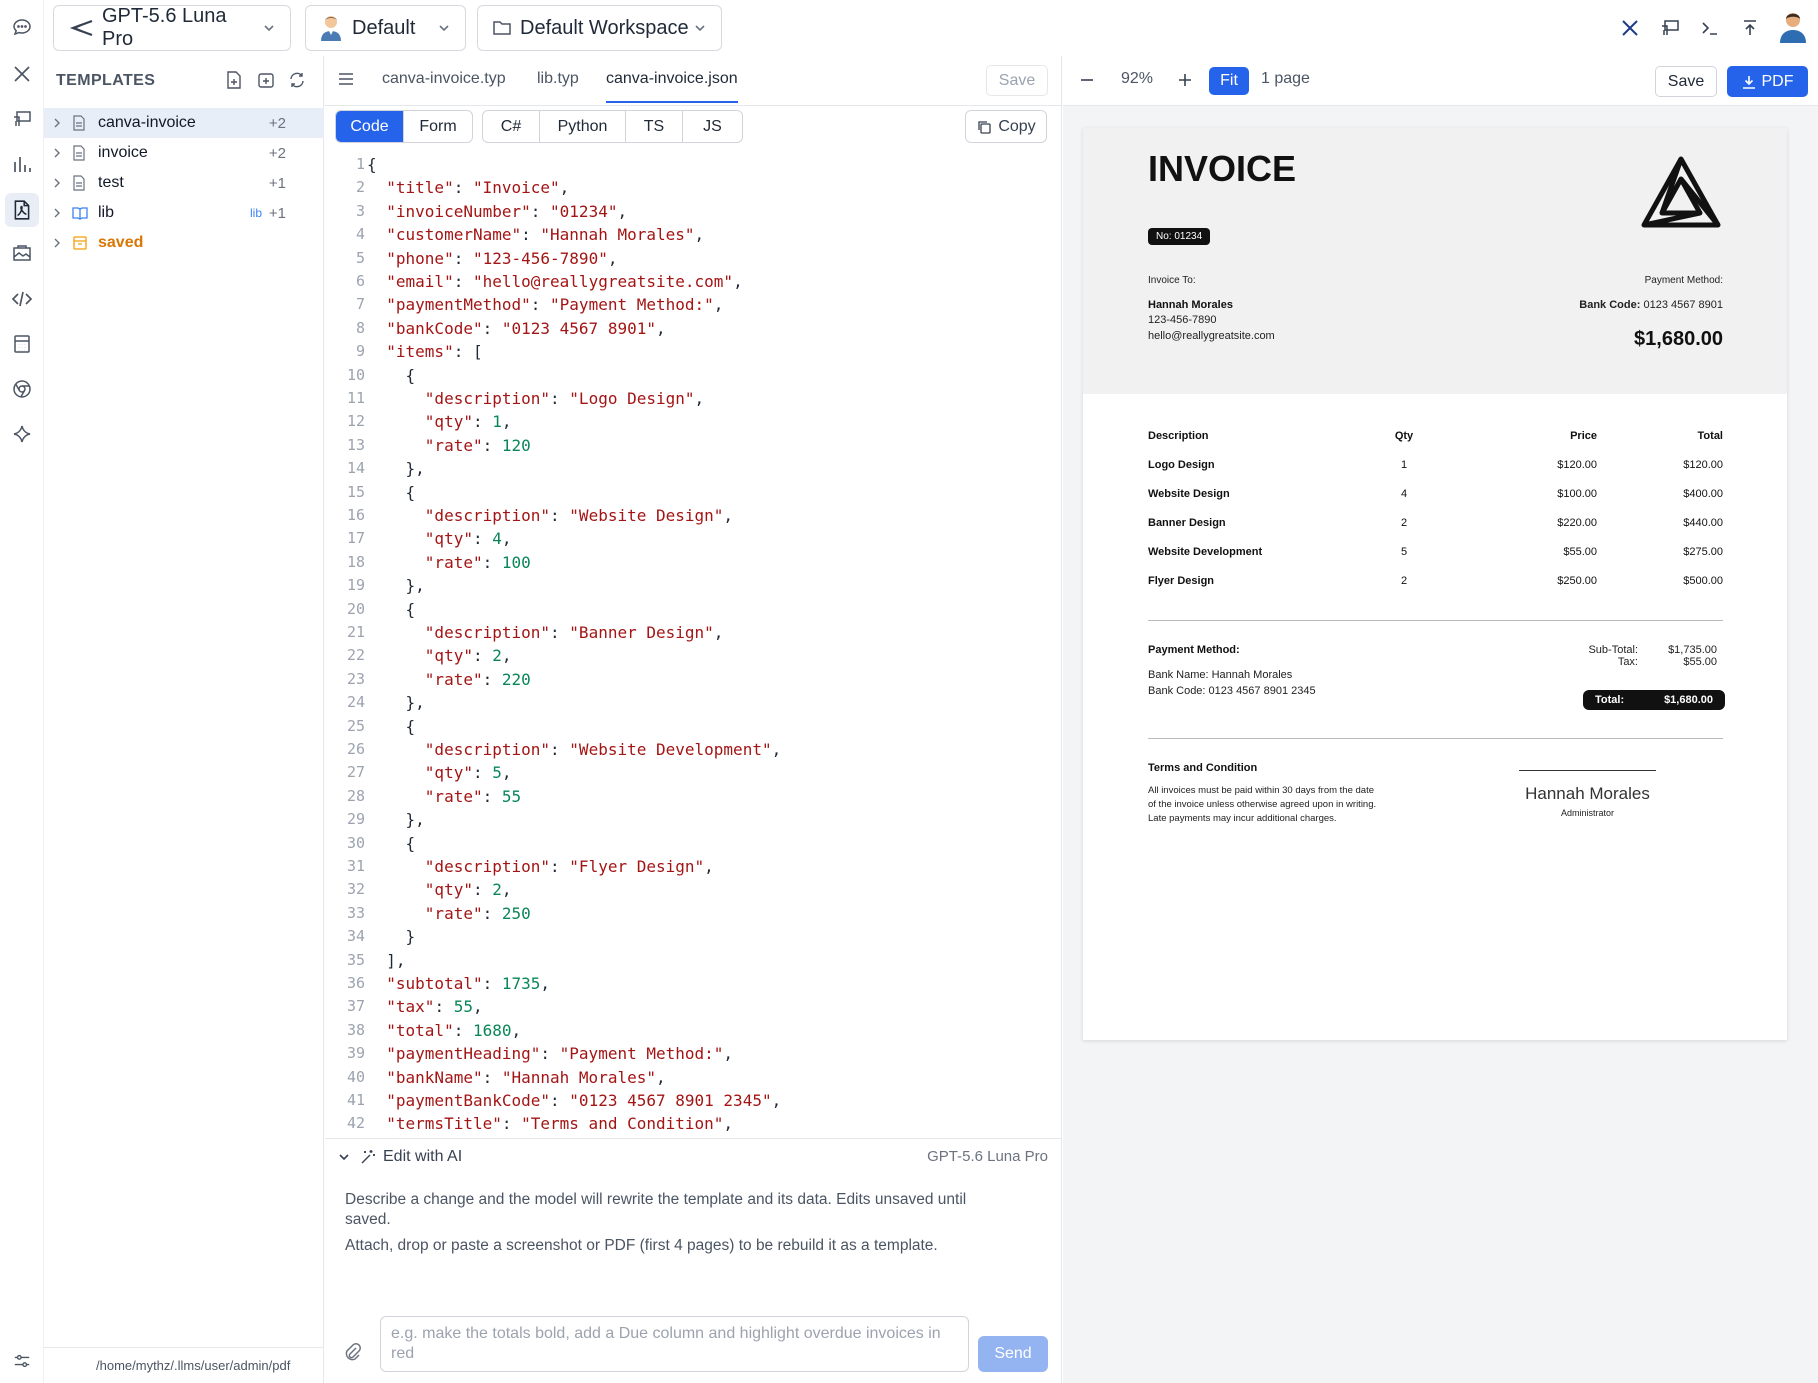 The image size is (1818, 1383). I want to click on tree-item-saved: saved, so click(184, 243).